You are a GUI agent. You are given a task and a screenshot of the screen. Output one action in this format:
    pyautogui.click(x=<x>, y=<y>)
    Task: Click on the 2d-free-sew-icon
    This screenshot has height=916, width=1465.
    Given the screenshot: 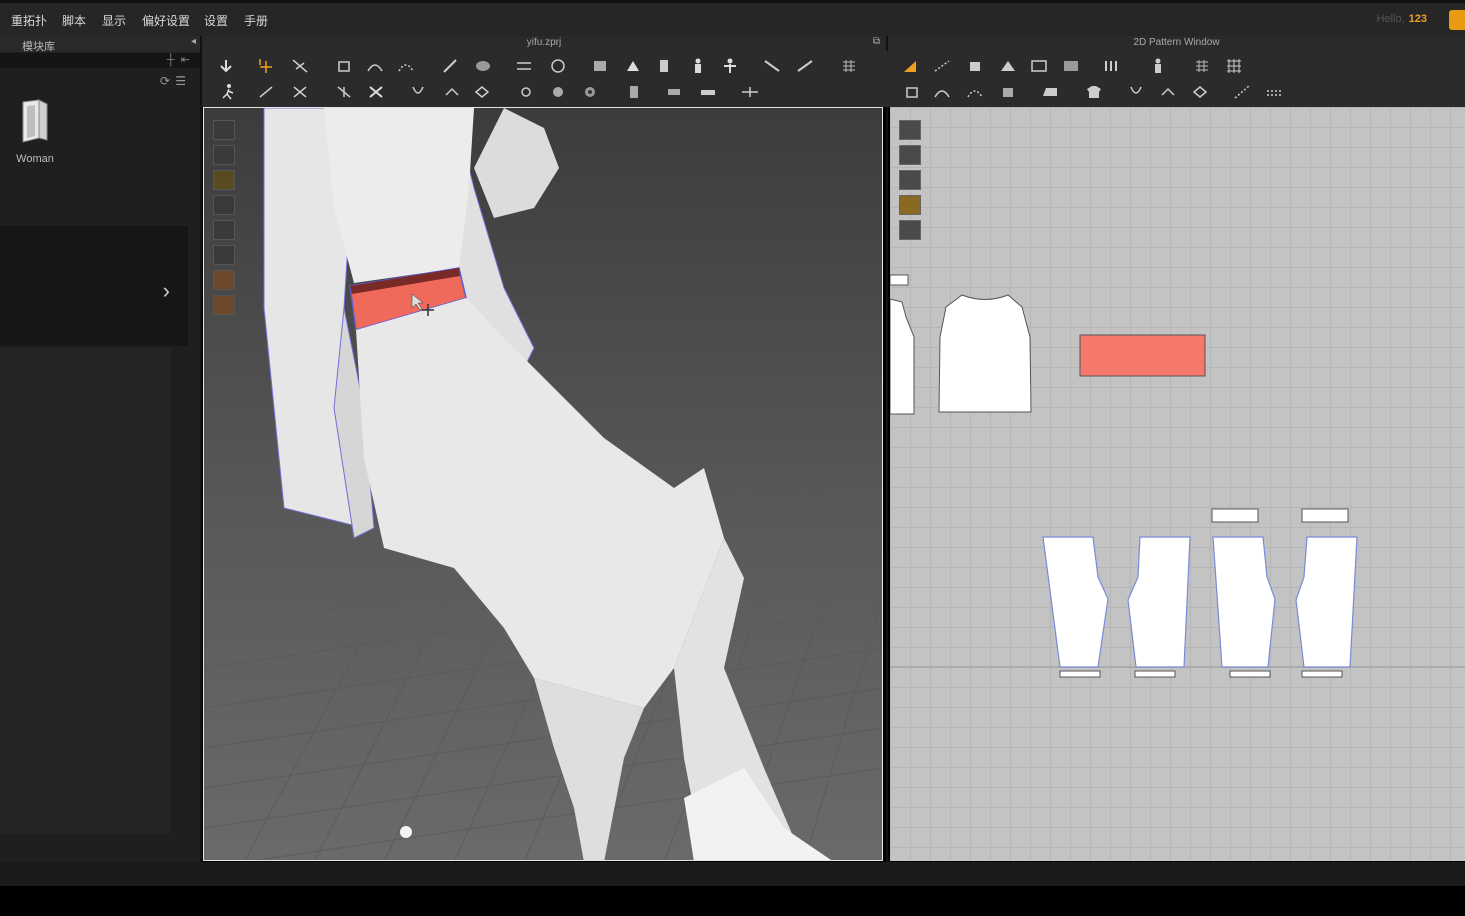 What is the action you would take?
    pyautogui.click(x=1008, y=92)
    